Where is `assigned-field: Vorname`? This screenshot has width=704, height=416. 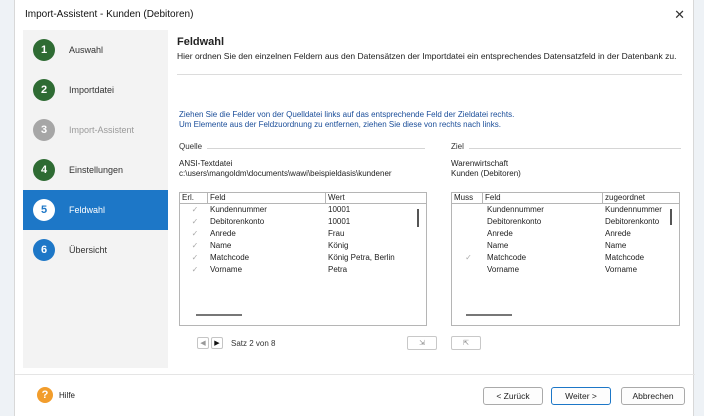 assigned-field: Vorname is located at coordinates (621, 269).